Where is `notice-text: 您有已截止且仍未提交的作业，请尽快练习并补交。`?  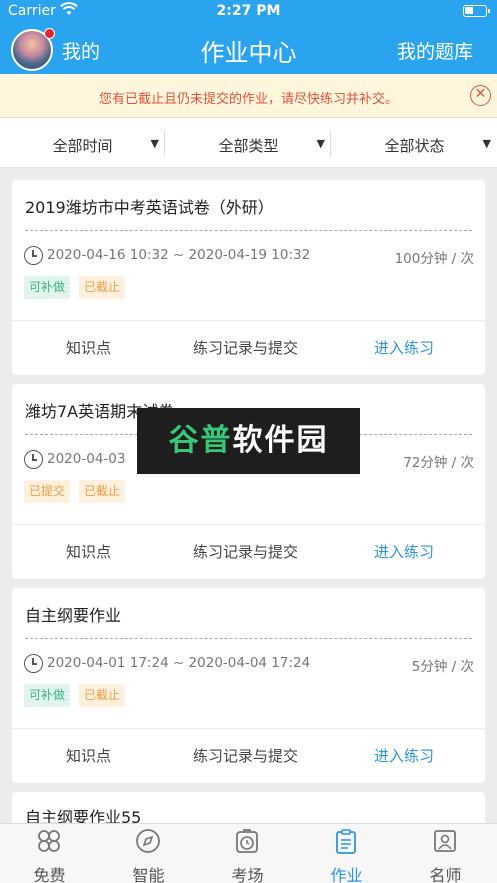 notice-text: 您有已截止且仍未提交的作业，请尽快练习并补交。 is located at coordinates (248, 99).